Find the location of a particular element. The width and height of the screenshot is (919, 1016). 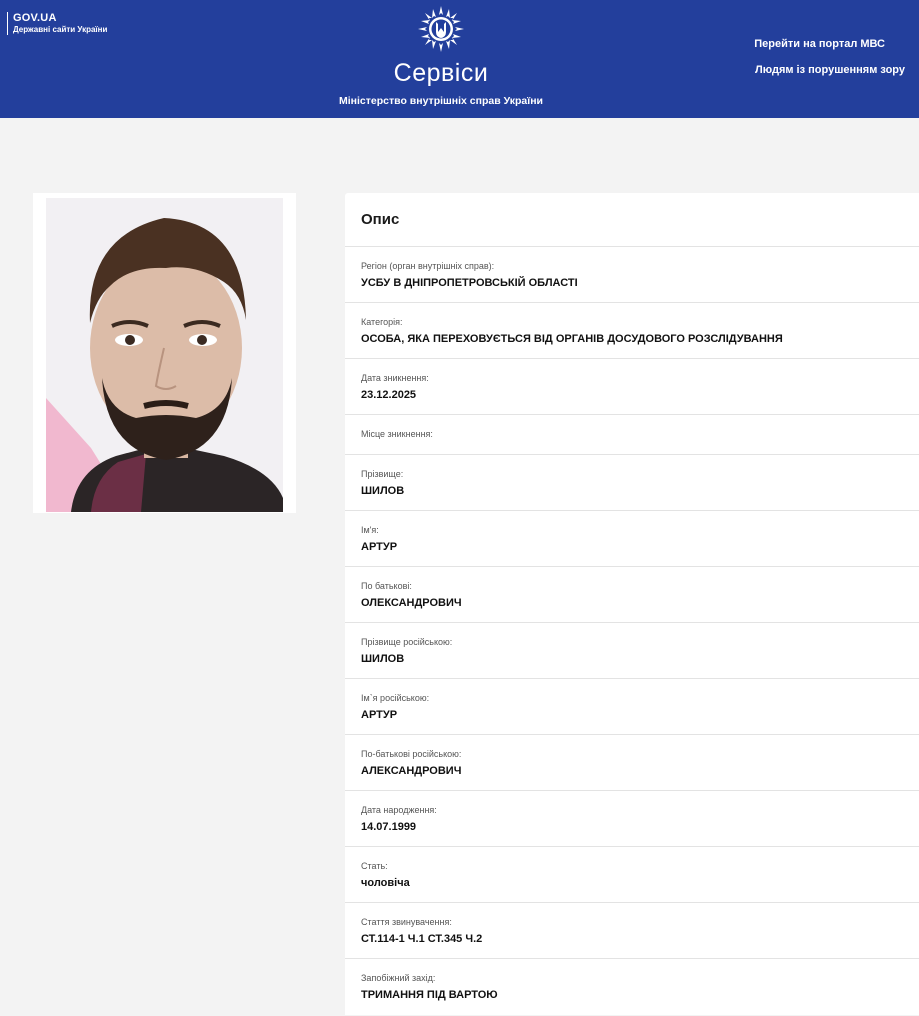

field-label: Прізвище: is located at coordinates (382, 474).